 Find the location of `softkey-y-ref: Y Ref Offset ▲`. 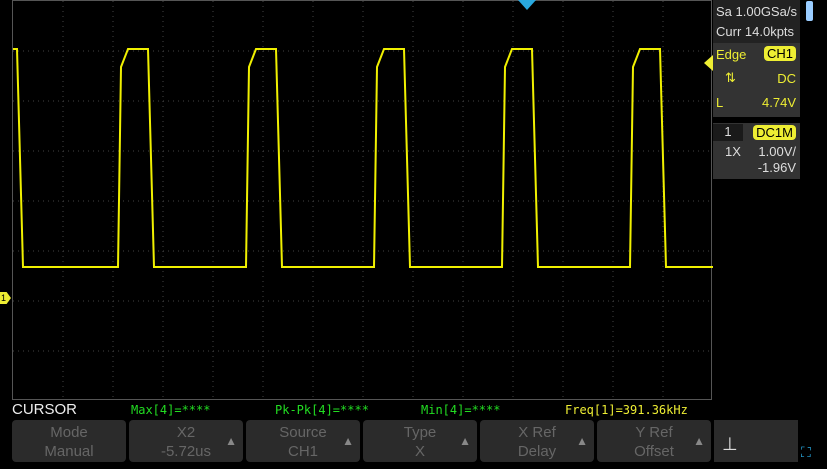

softkey-y-ref: Y Ref Offset ▲ is located at coordinates (654, 441).